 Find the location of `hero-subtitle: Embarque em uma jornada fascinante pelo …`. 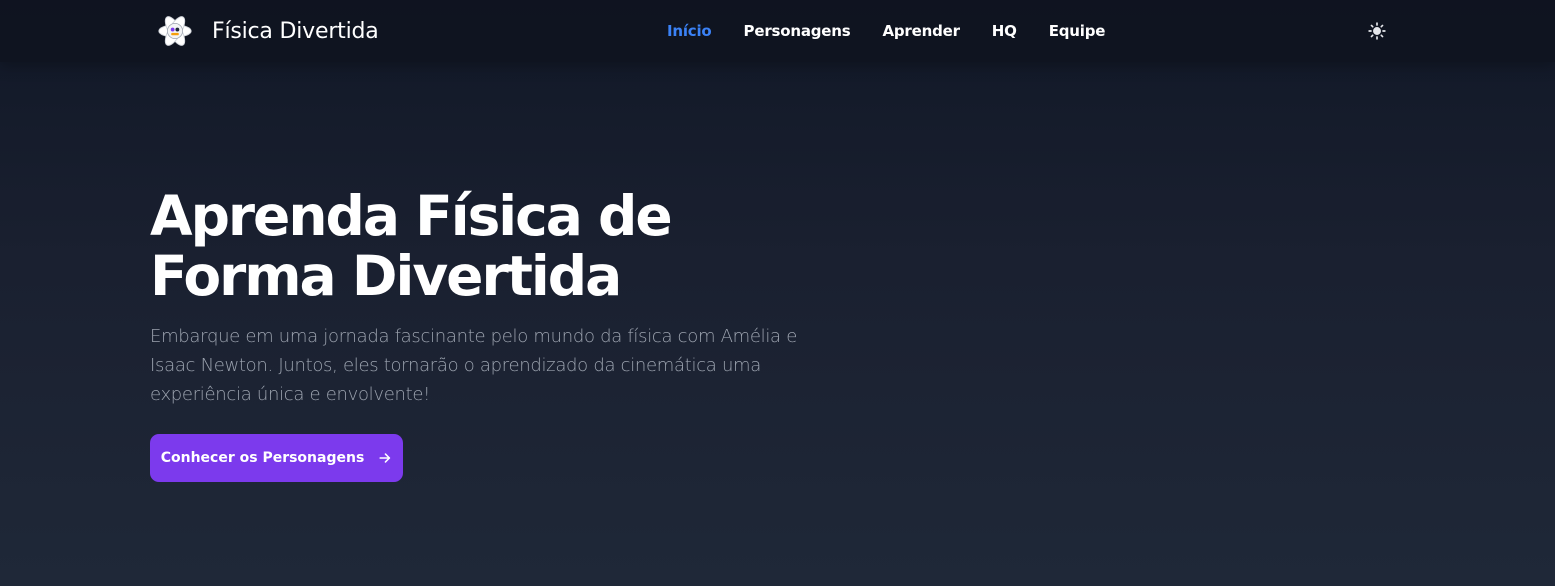

hero-subtitle: Embarque em uma jornada fascinante pelo … is located at coordinates (473, 365).